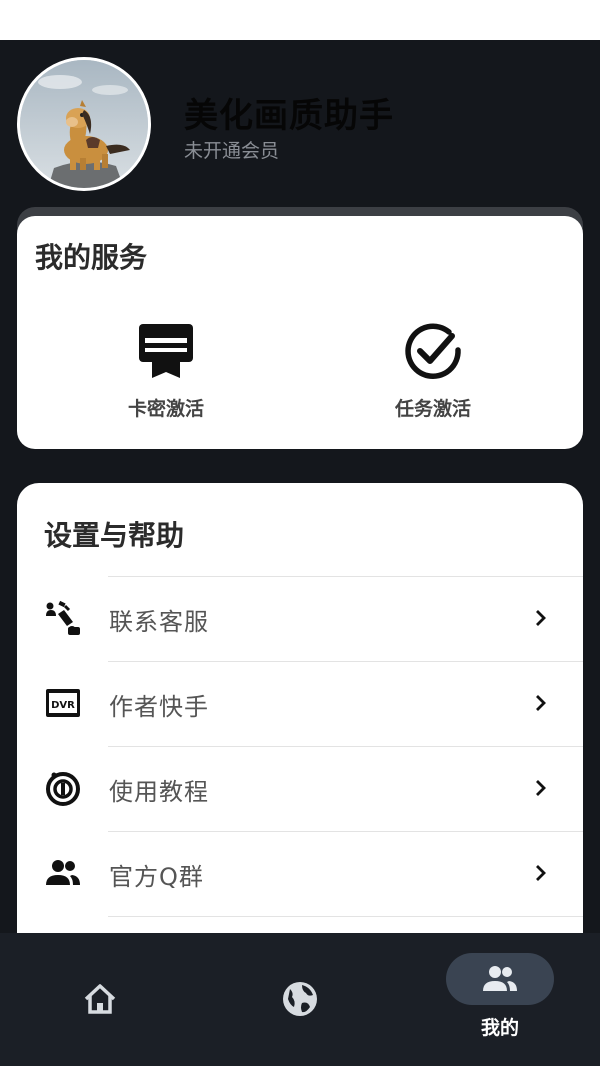 This screenshot has height=1066, width=600. I want to click on avatar, so click(84, 124).